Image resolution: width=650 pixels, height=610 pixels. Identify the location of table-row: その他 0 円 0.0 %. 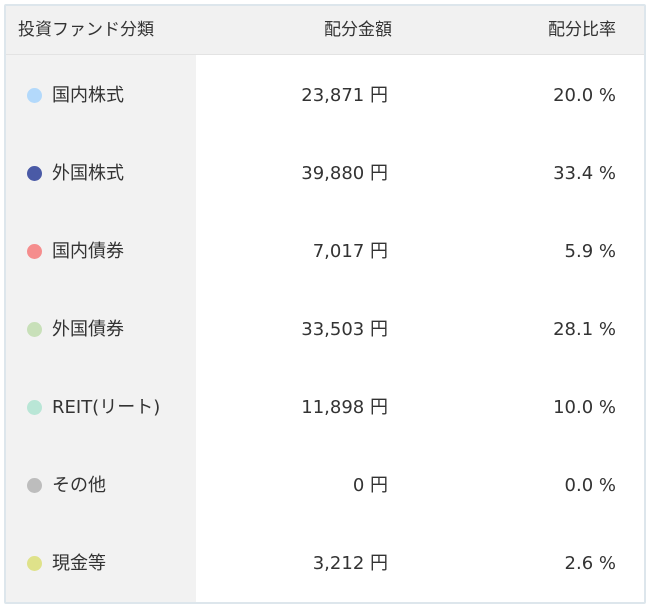
(325, 486).